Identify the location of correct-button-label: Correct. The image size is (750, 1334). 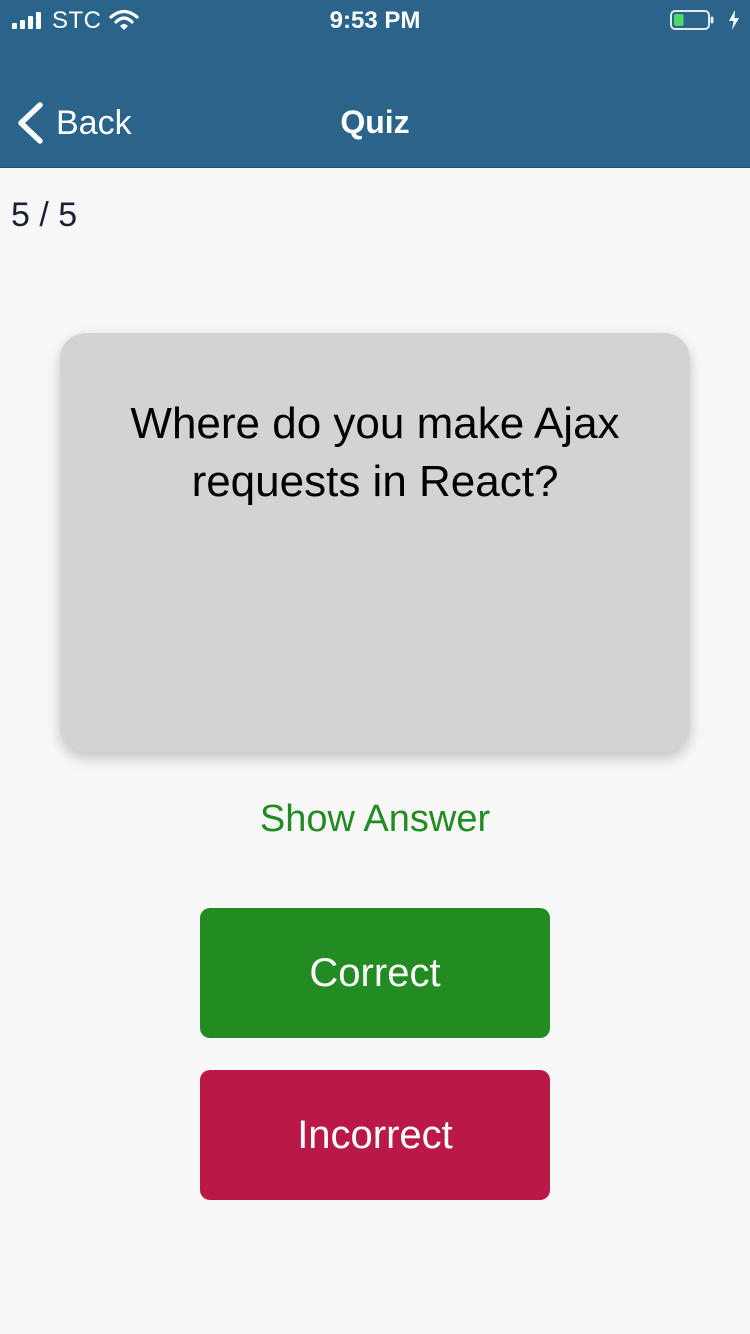
(375, 972).